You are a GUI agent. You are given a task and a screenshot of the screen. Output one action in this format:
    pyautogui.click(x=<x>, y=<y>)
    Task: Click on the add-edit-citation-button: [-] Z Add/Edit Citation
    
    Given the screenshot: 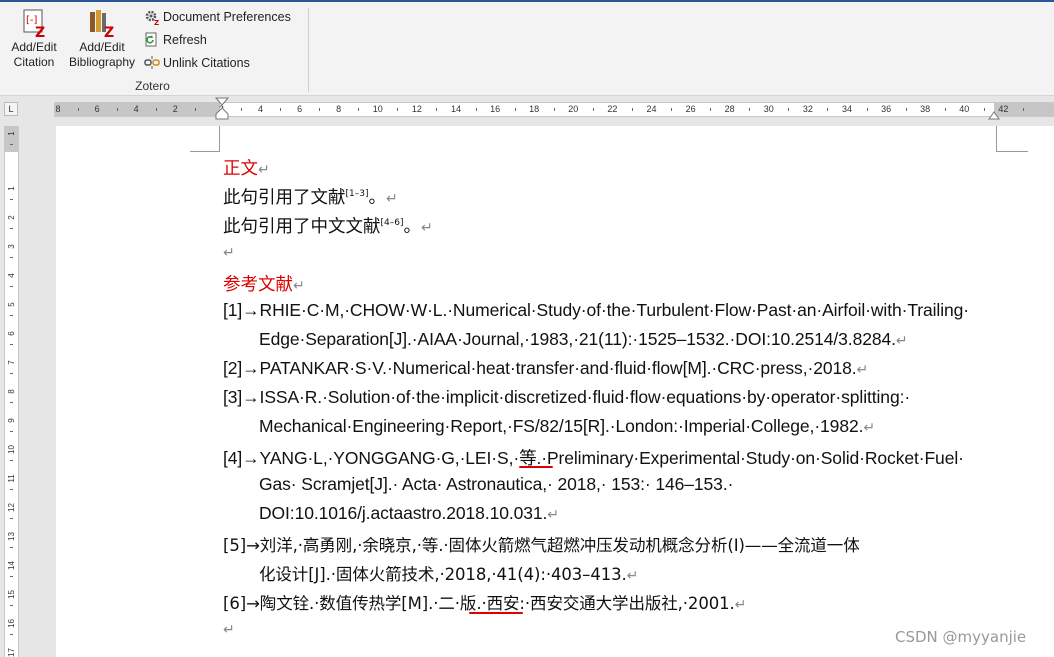 What is the action you would take?
    pyautogui.click(x=34, y=39)
    